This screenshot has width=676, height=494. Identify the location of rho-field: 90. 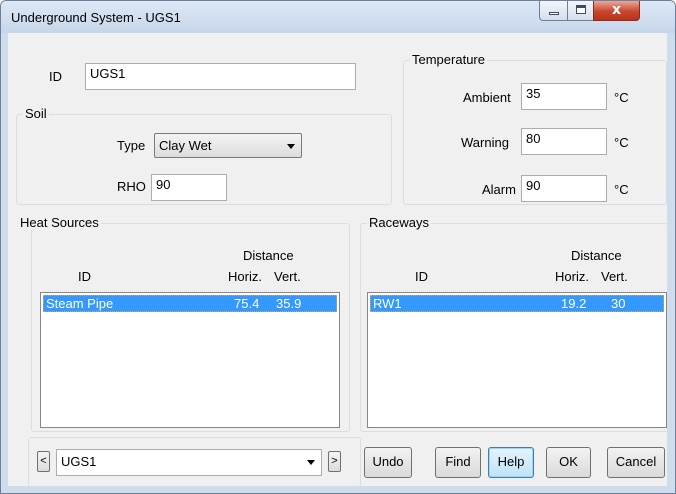
(189, 187).